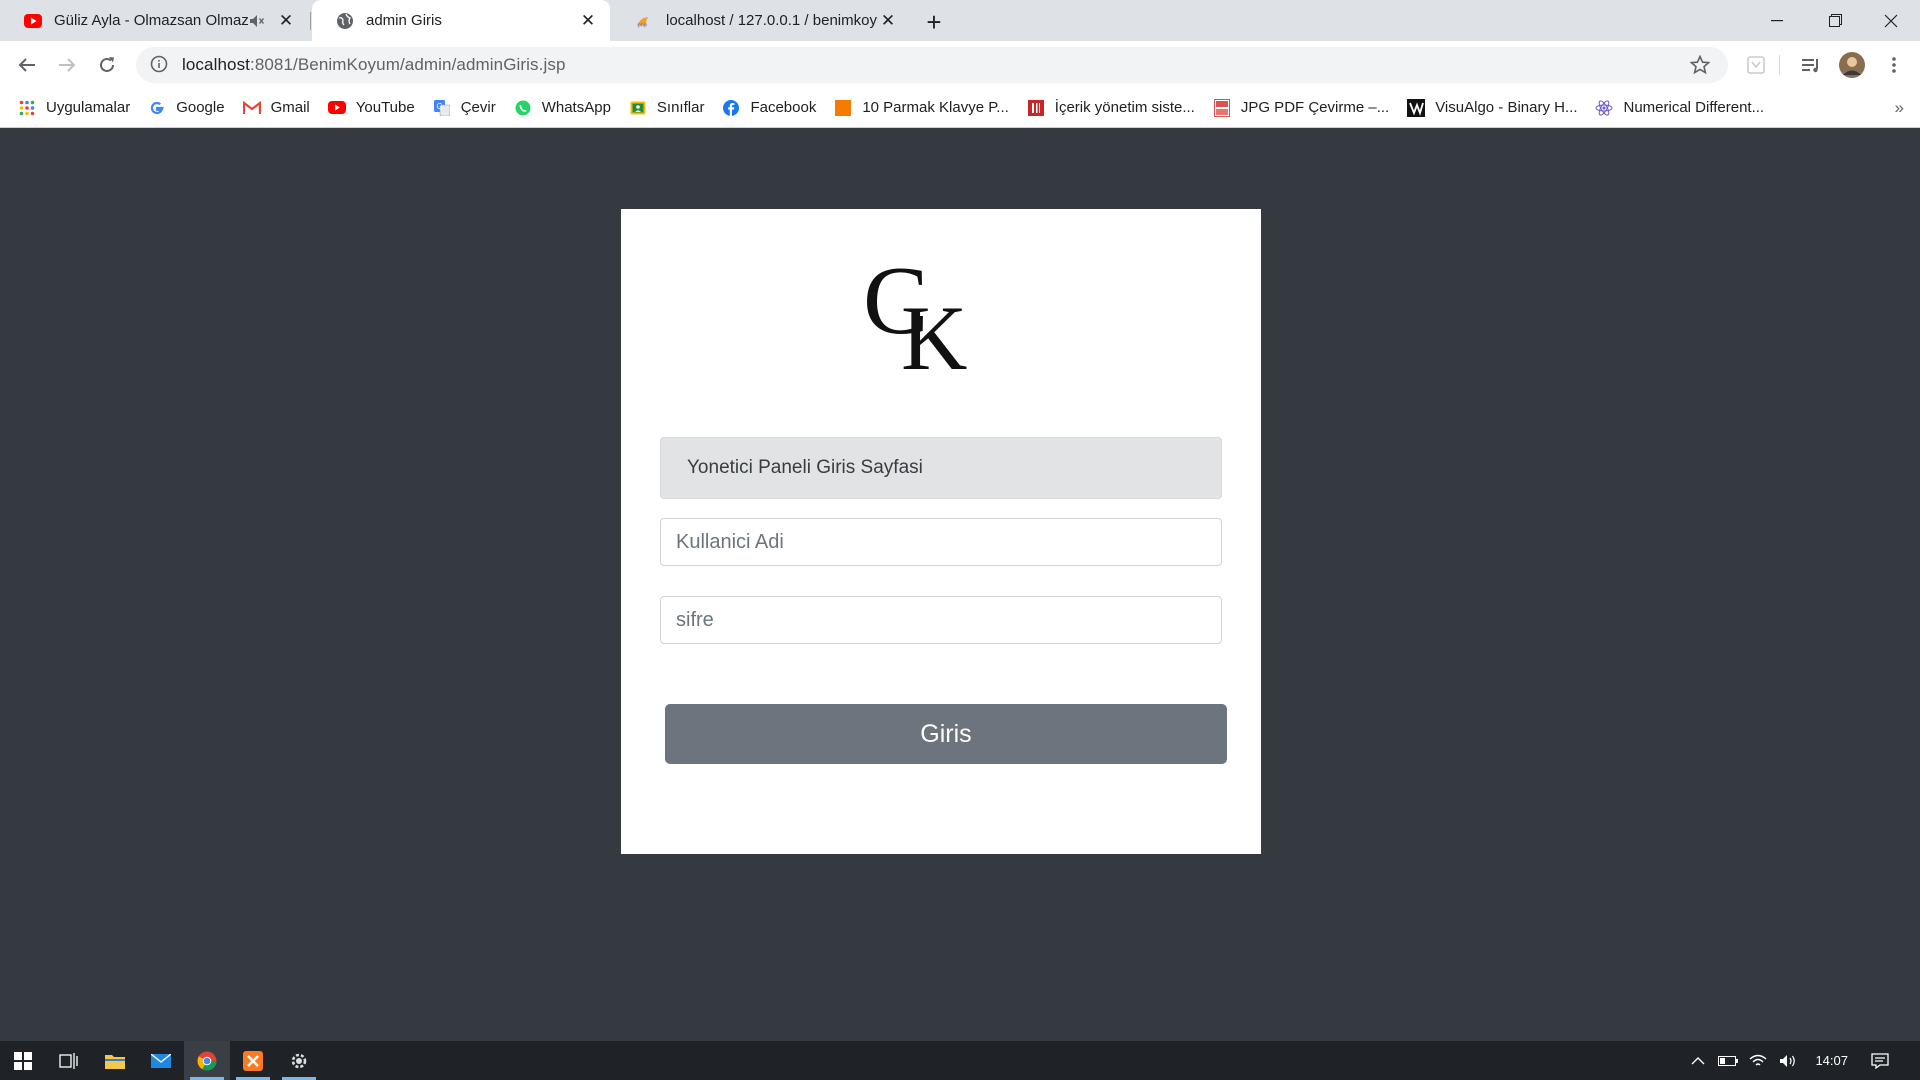  Describe the element at coordinates (960, 1060) in the screenshot. I see `windows-taskbar: 14:07` at that location.